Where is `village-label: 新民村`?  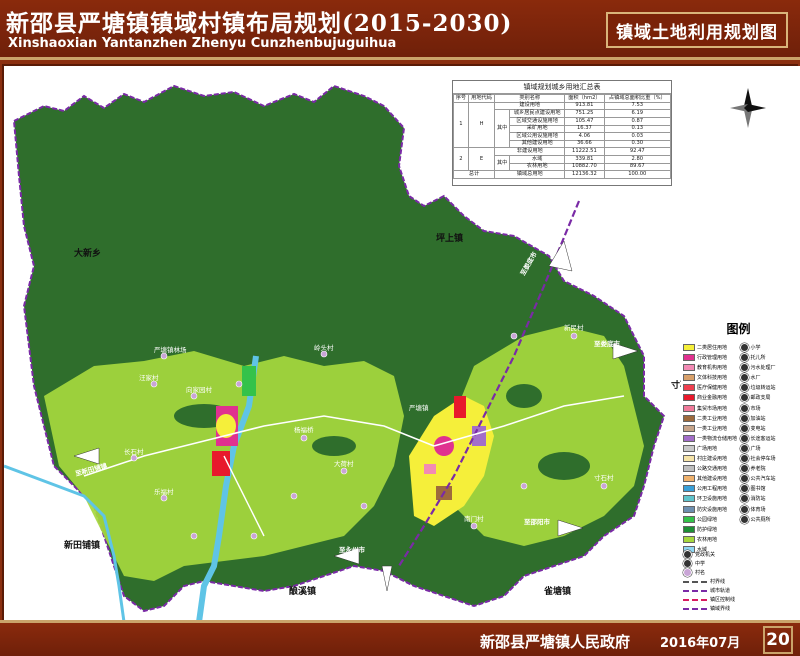
village-label: 新民村 is located at coordinates (574, 327).